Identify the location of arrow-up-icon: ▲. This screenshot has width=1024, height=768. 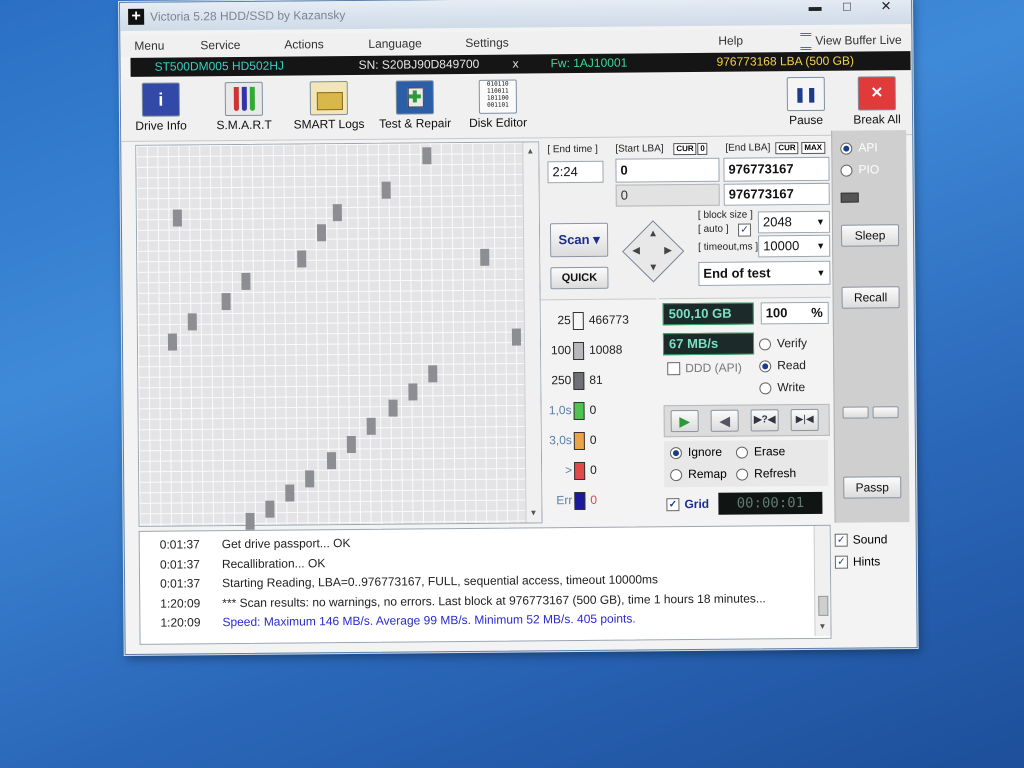
(653, 233).